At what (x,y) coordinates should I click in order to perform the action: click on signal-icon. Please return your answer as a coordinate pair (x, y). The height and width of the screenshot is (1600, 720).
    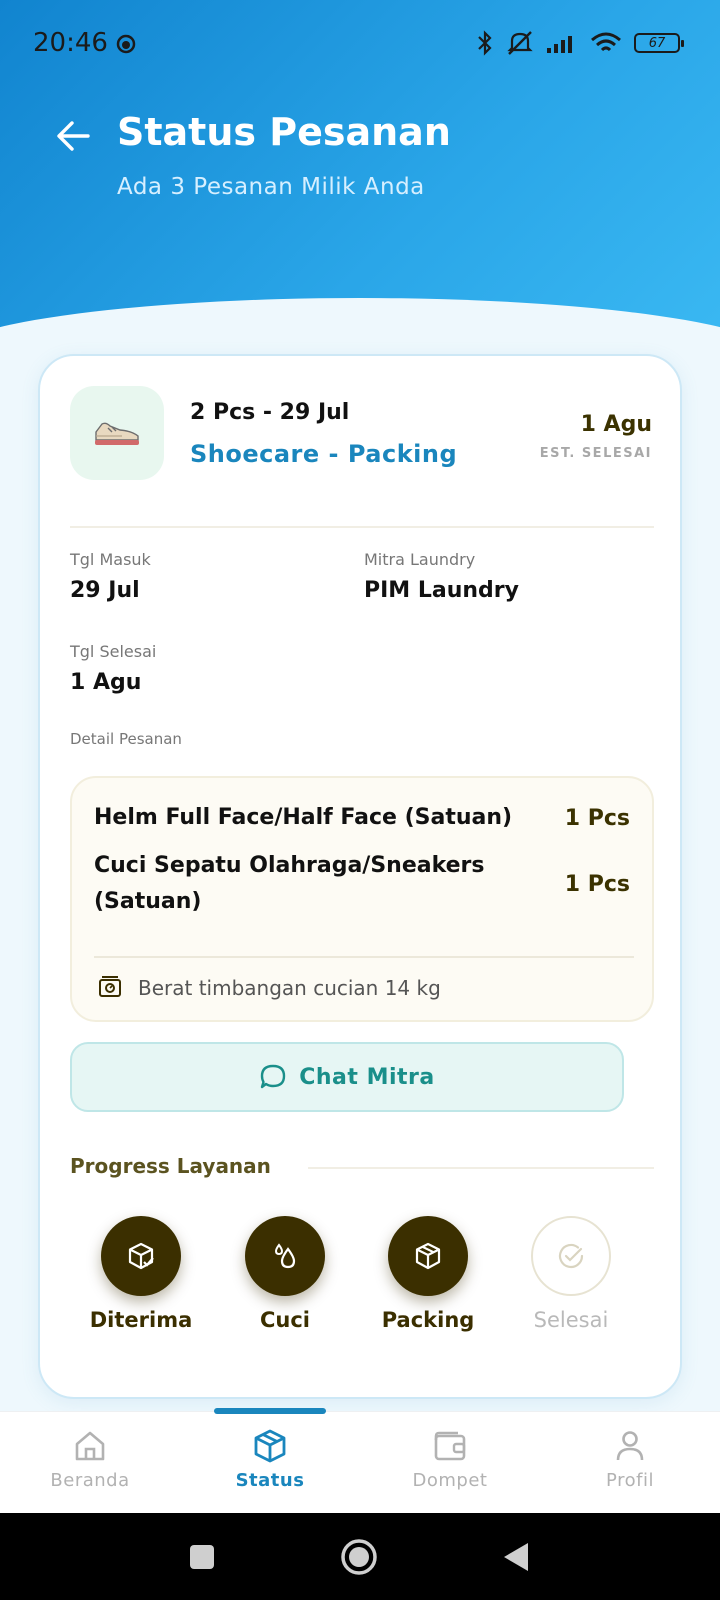
    Looking at the image, I should click on (559, 44).